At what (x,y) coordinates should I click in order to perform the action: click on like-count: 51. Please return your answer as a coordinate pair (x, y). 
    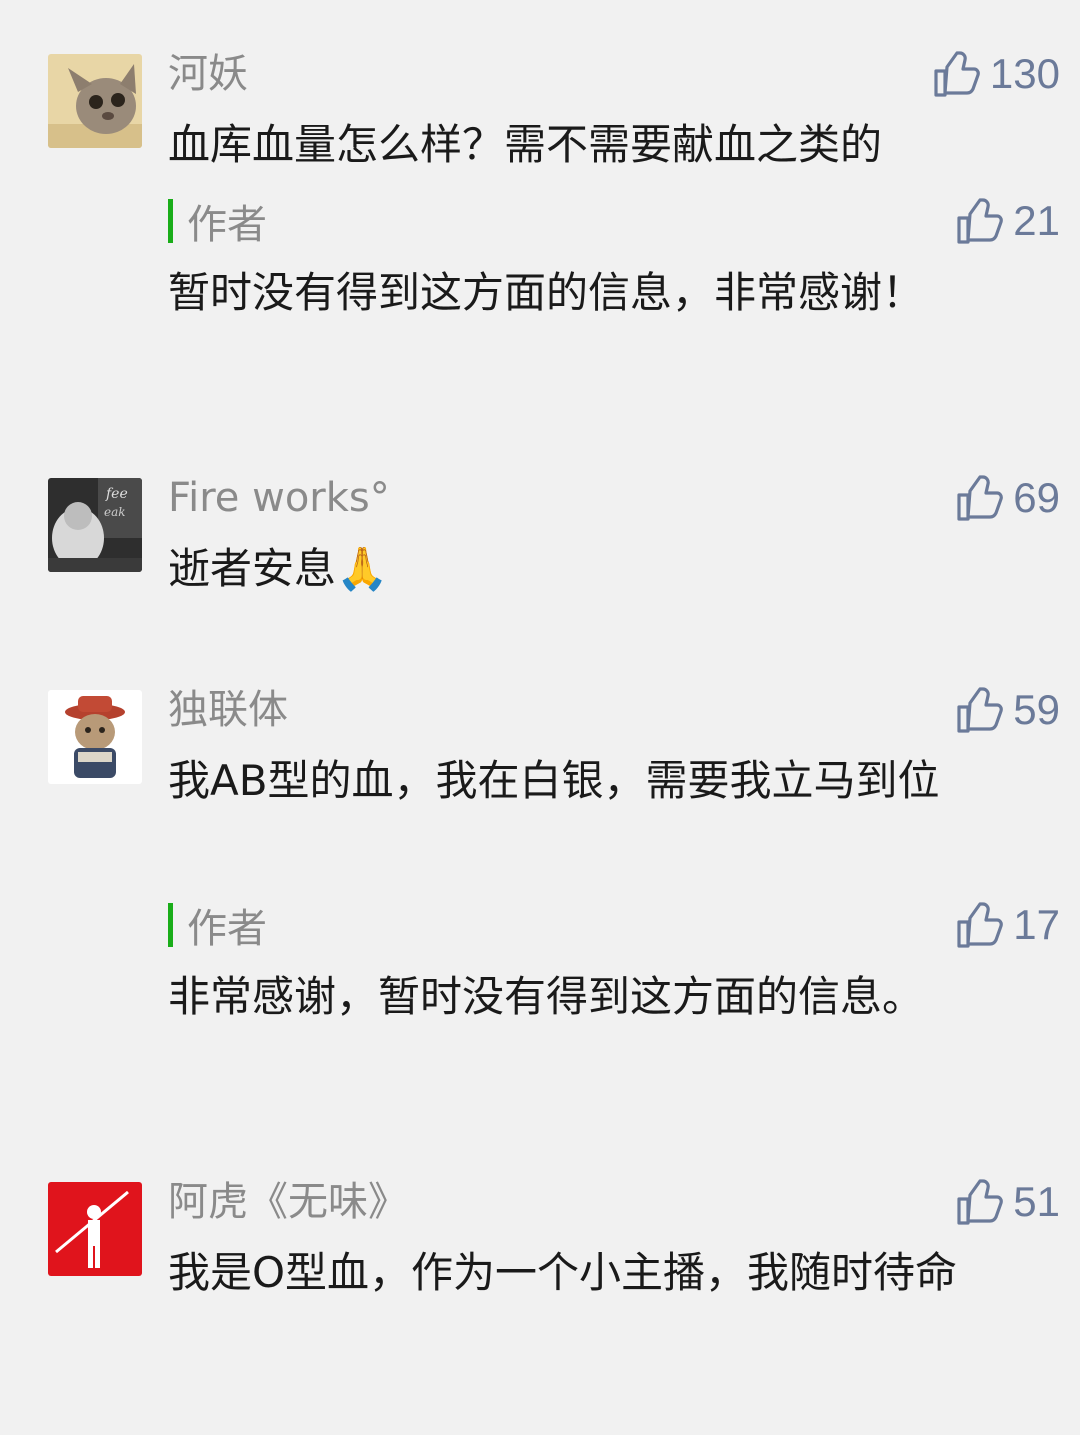
    Looking at the image, I should click on (1036, 1201).